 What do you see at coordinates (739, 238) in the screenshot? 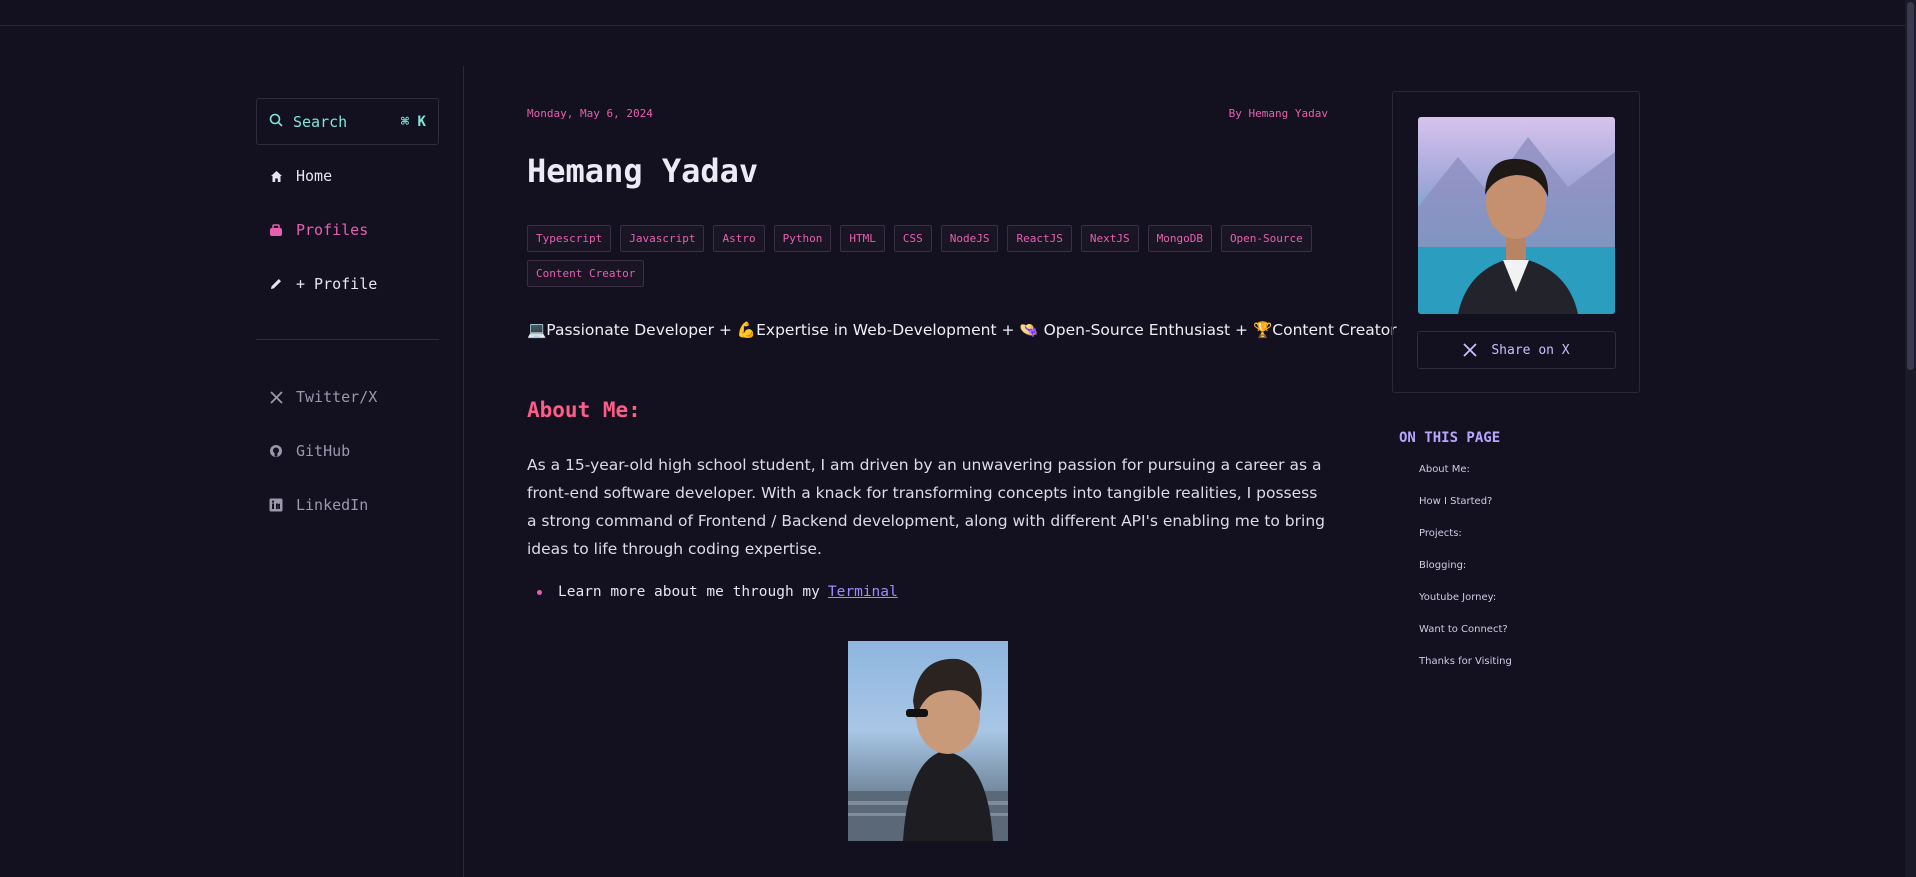
I see `tag-chip: Astro` at bounding box center [739, 238].